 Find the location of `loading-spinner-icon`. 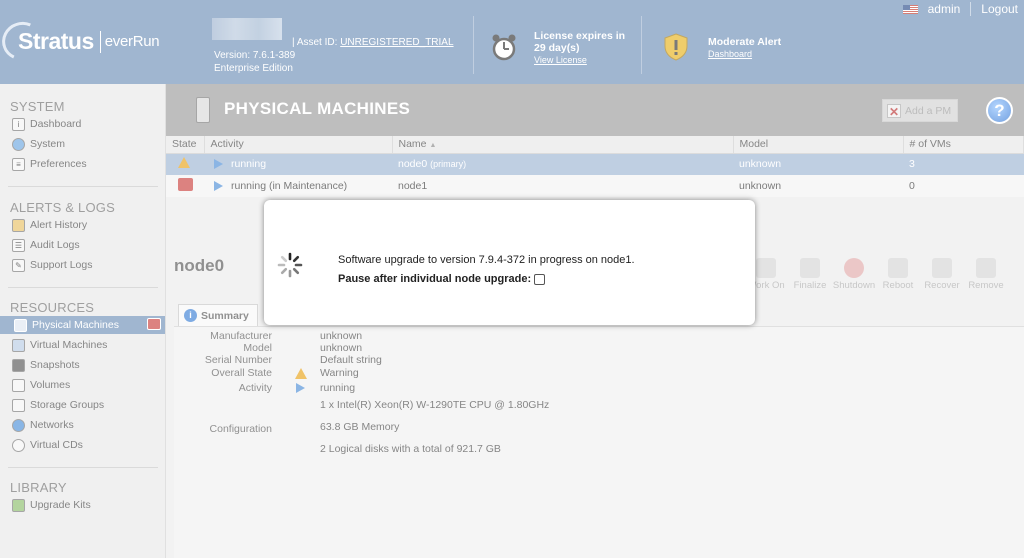

loading-spinner-icon is located at coordinates (290, 265).